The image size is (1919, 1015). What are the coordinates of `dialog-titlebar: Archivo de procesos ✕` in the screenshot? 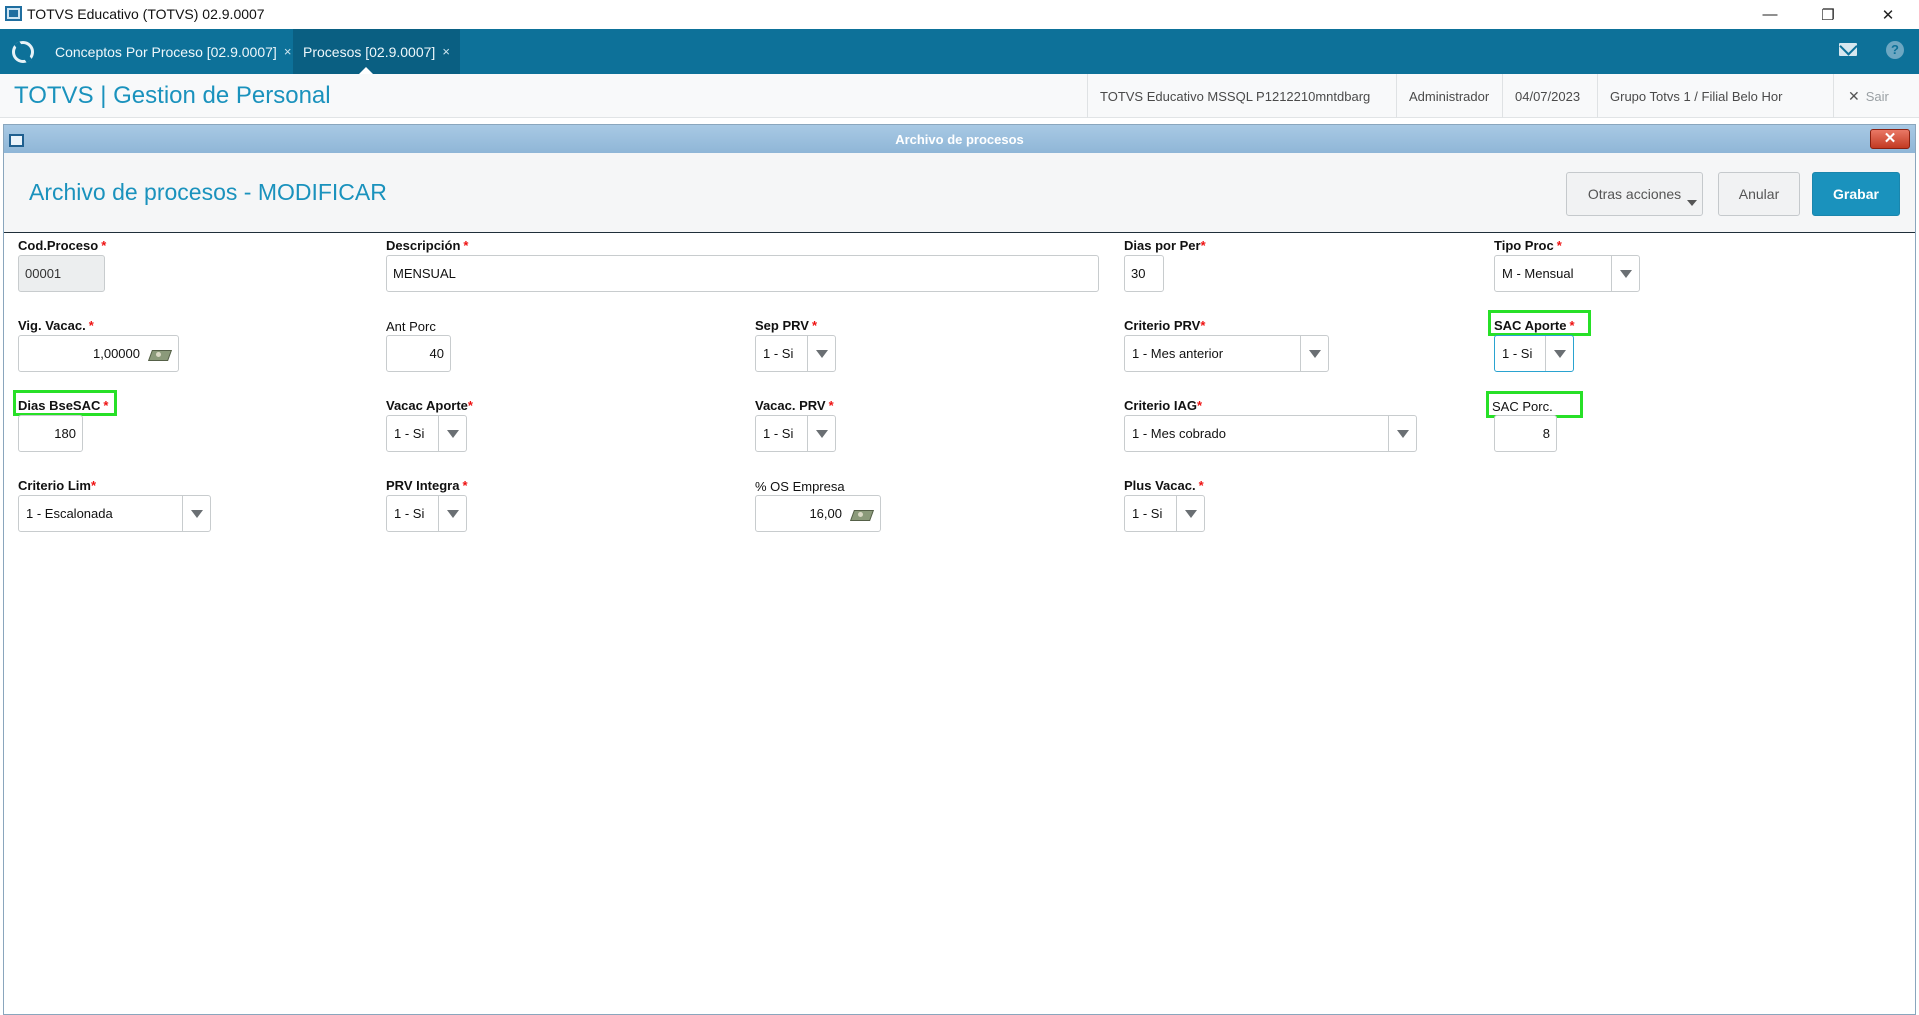 It's located at (959, 139).